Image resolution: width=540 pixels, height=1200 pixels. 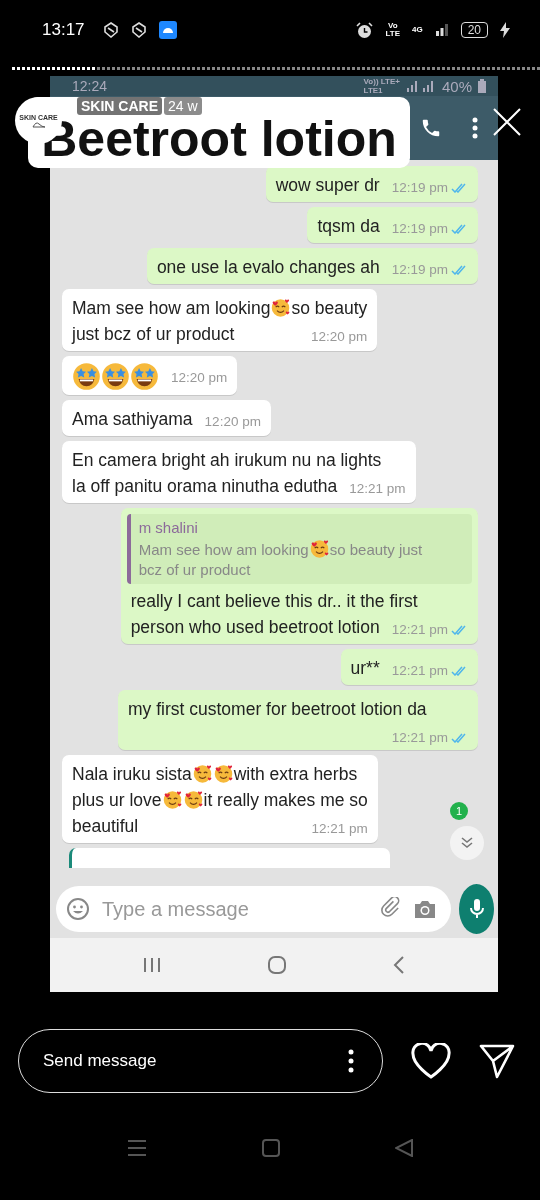 I want to click on message-text: one use la evalo changes ah, so click(x=268, y=267).